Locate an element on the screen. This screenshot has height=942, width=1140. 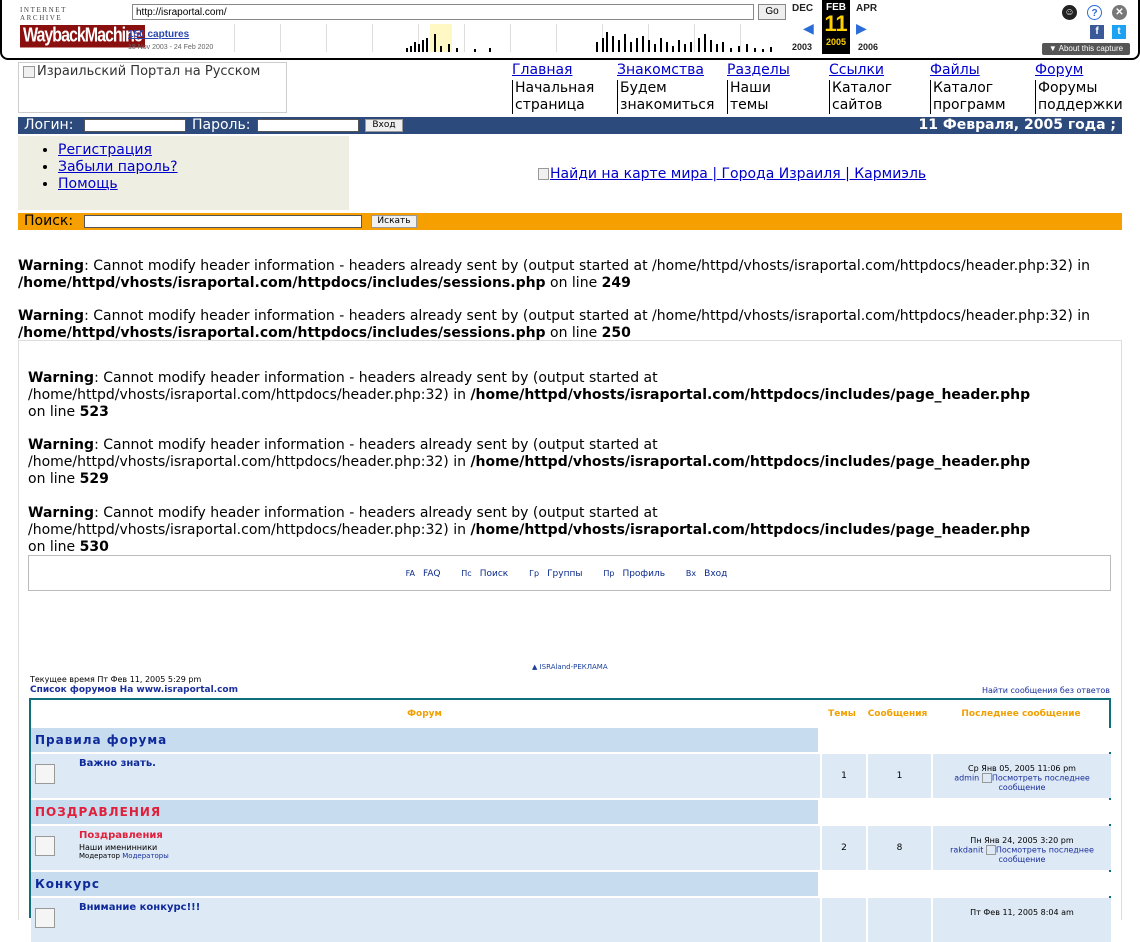
forgot-password-link: Забыли пароль? is located at coordinates (118, 167).